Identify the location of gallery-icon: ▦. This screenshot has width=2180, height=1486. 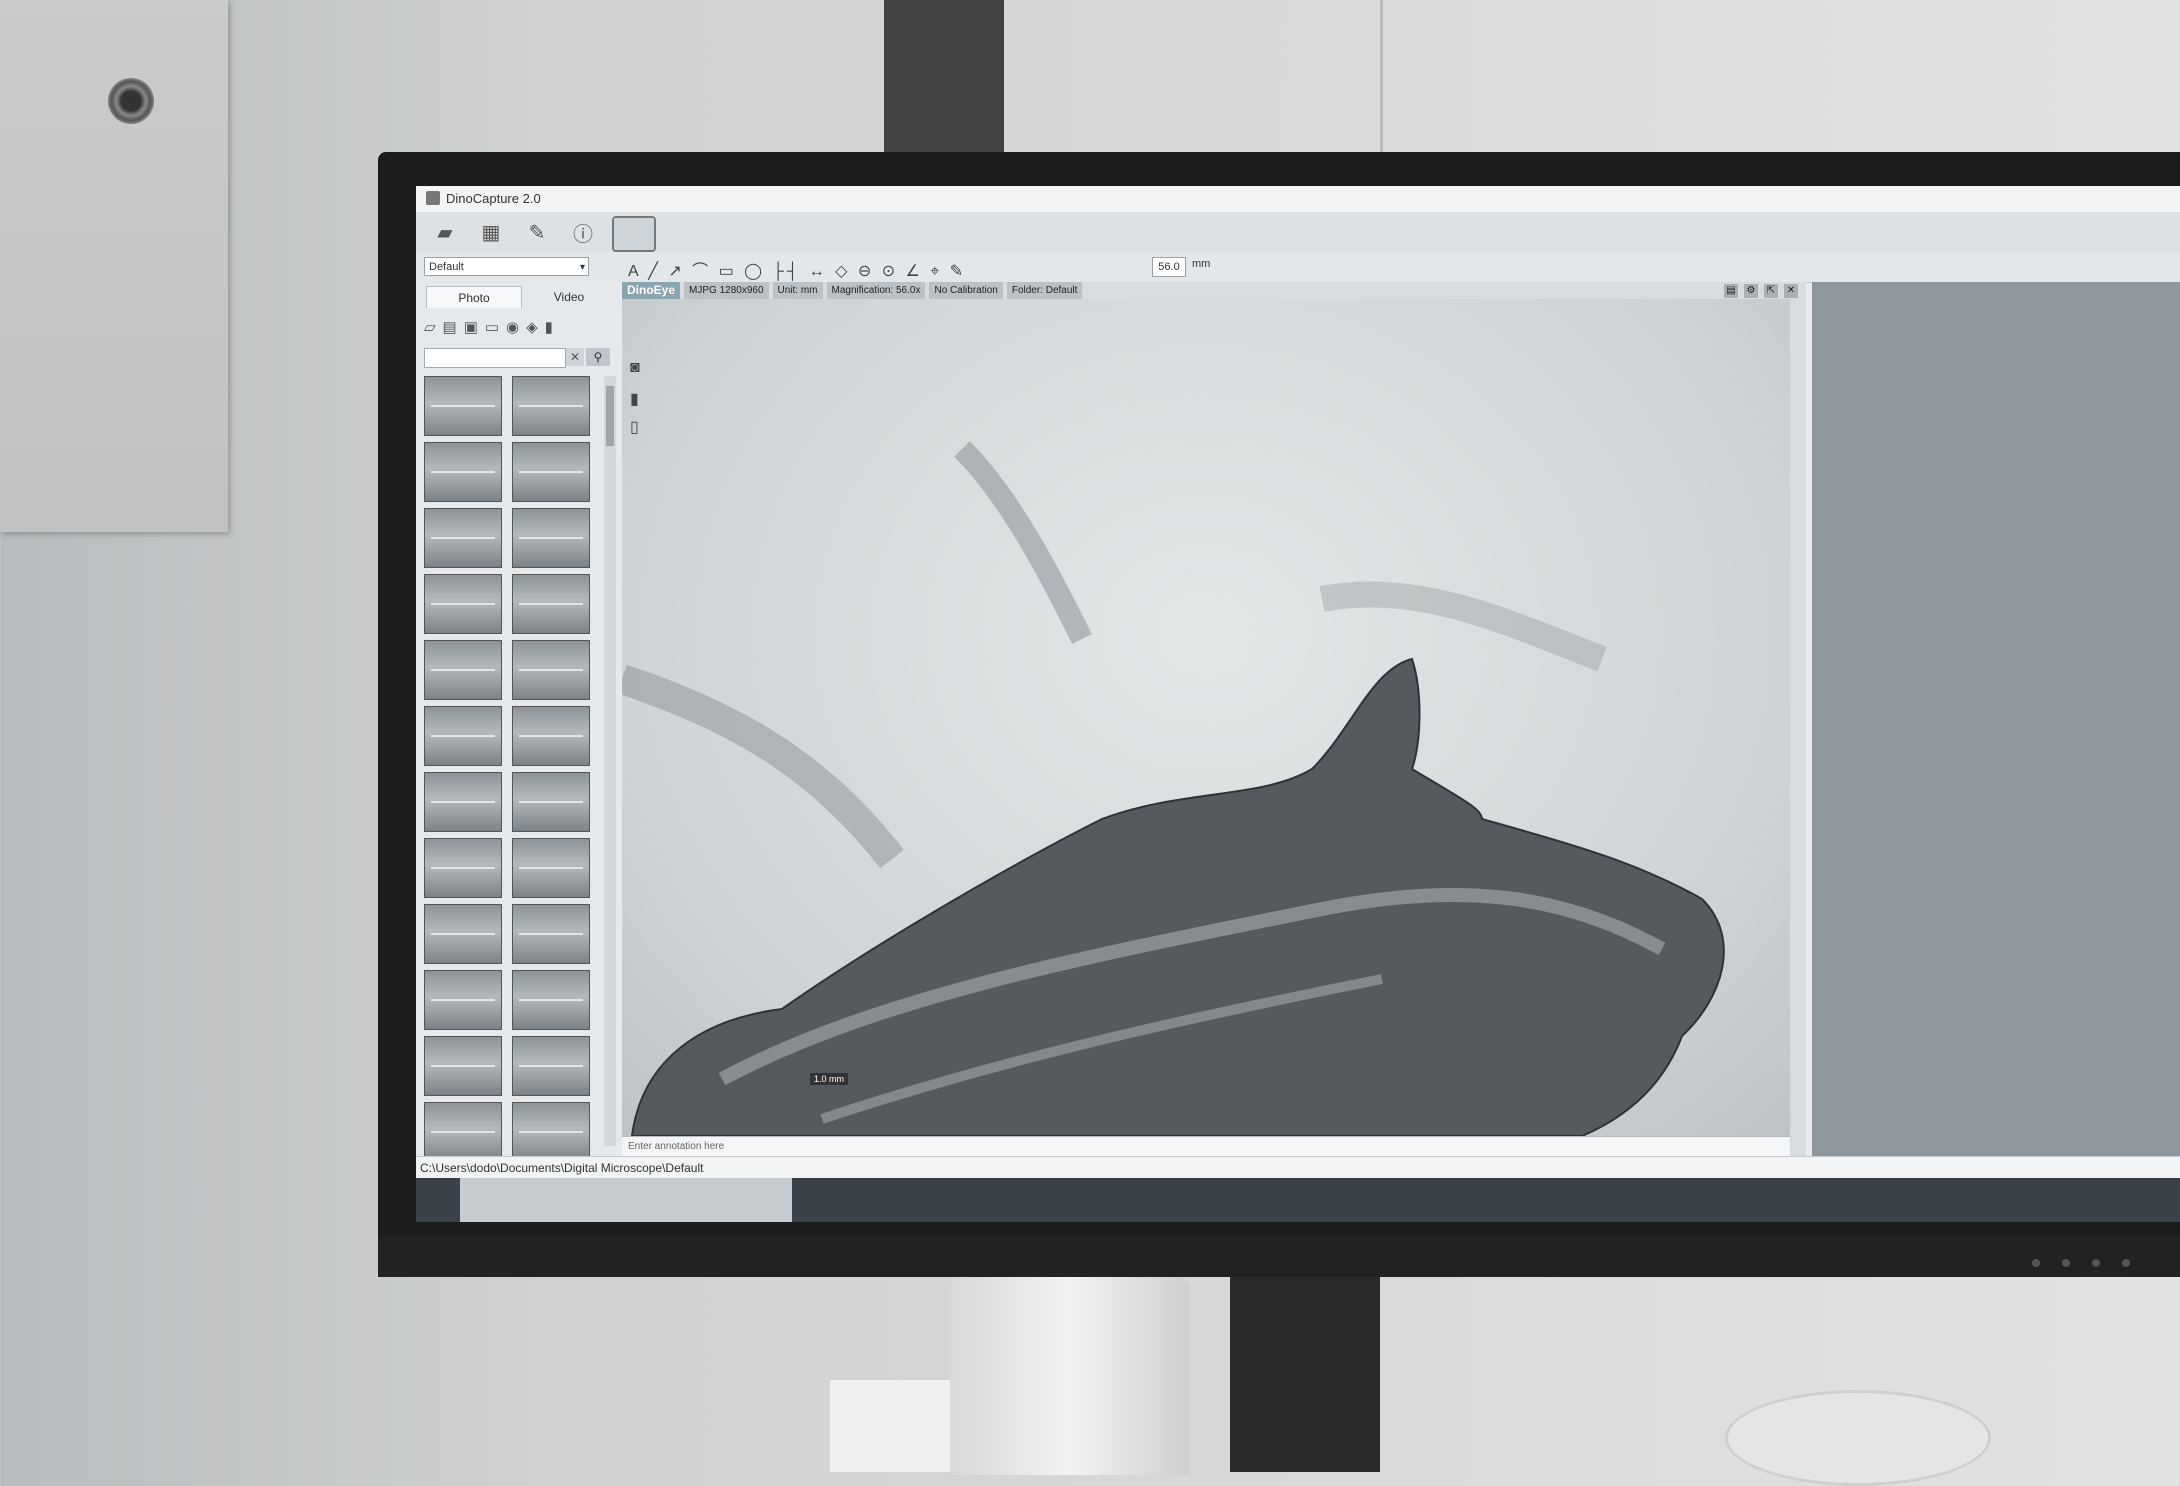
(491, 232).